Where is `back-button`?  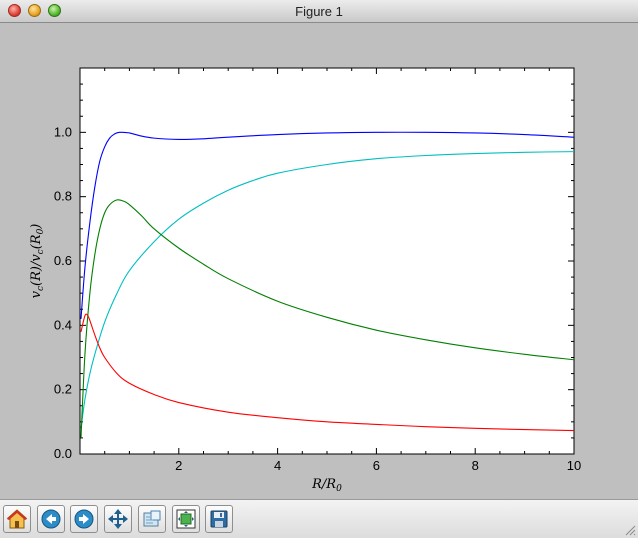 back-button is located at coordinates (51, 519).